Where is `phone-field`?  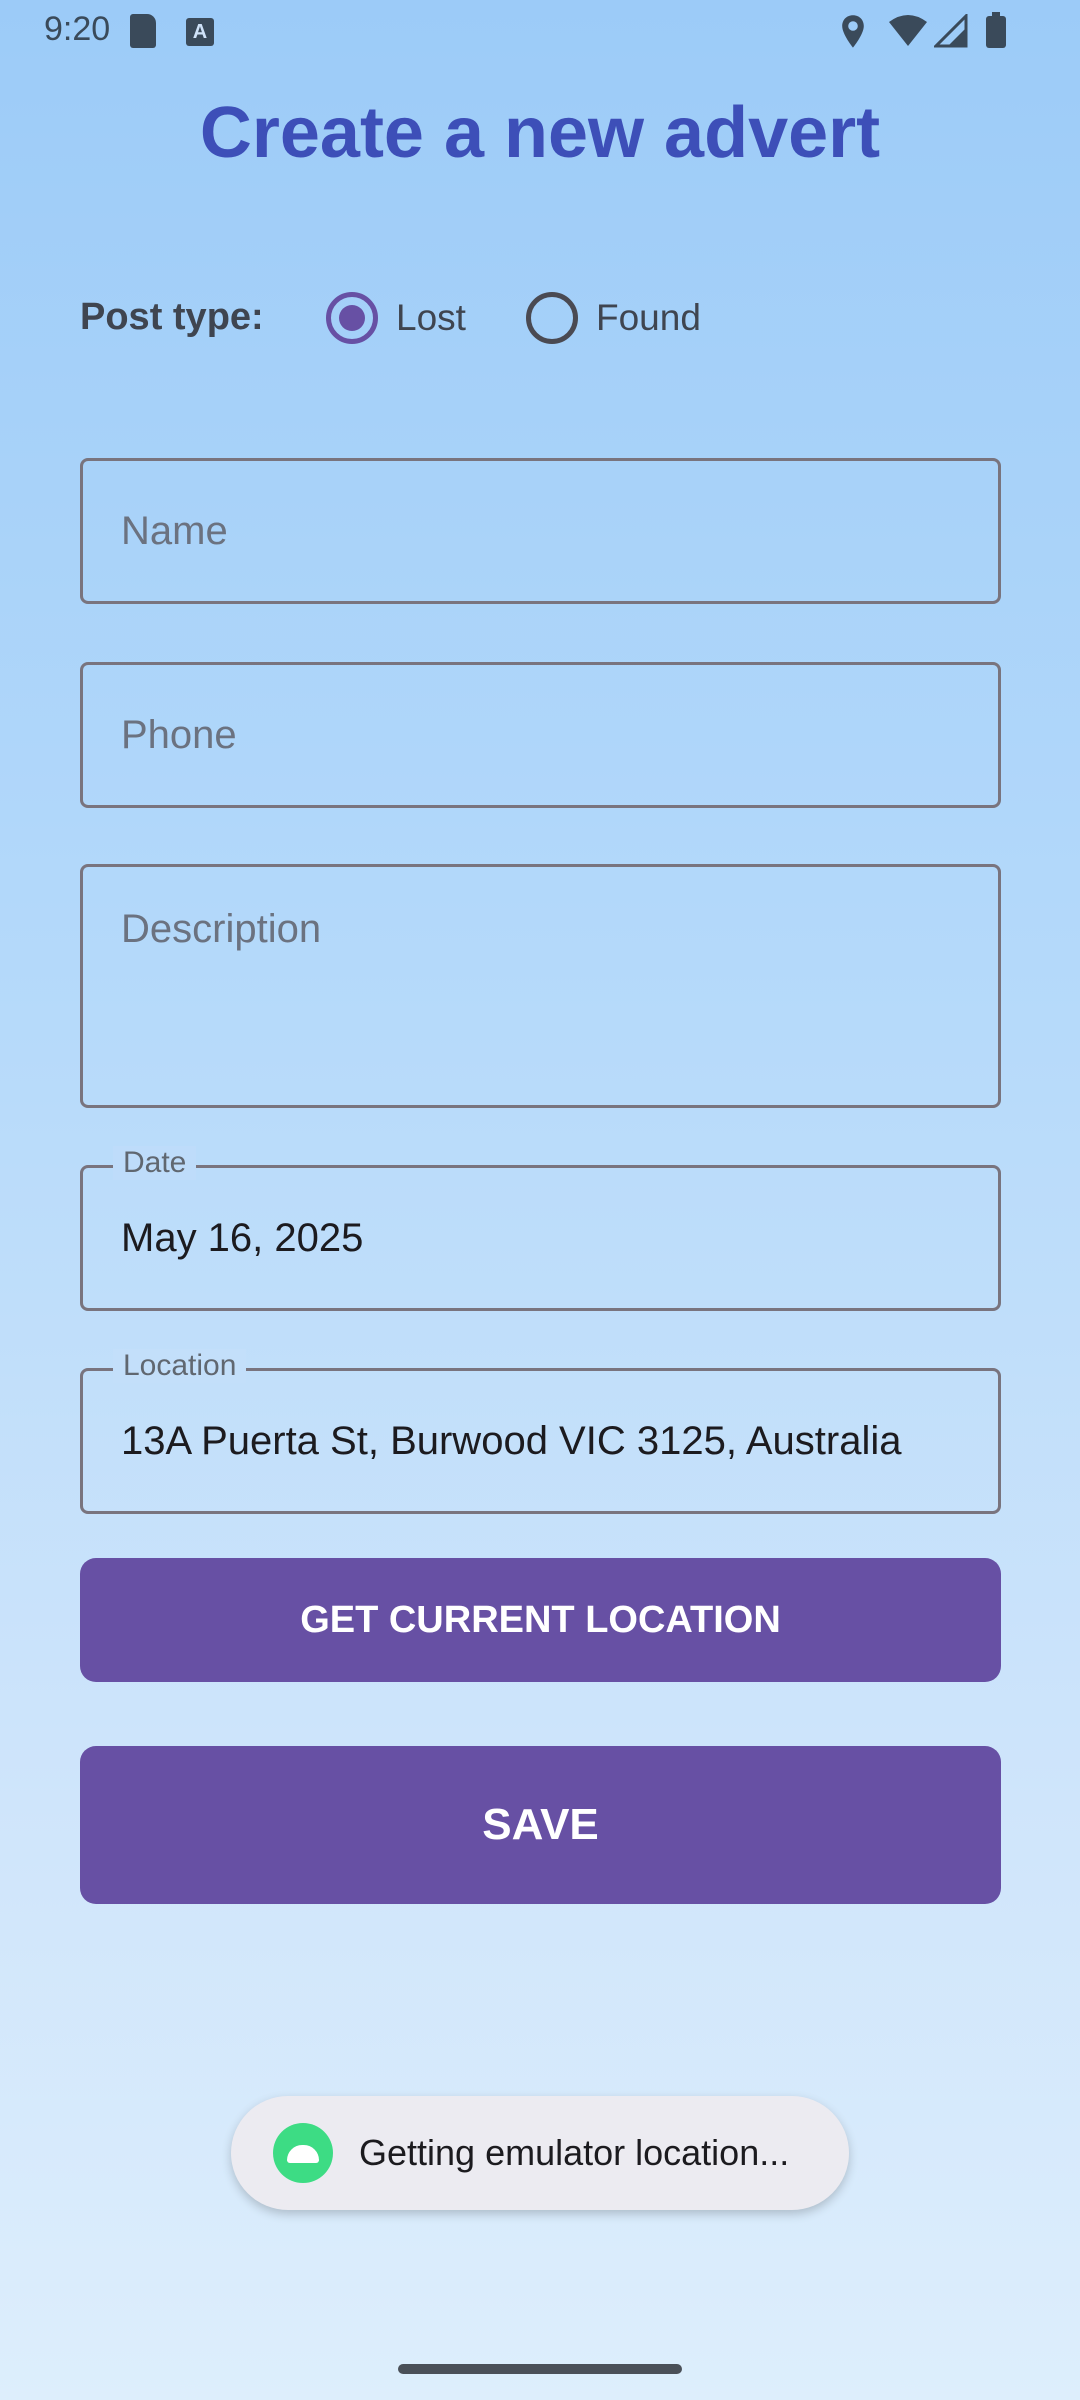
phone-field is located at coordinates (540, 735).